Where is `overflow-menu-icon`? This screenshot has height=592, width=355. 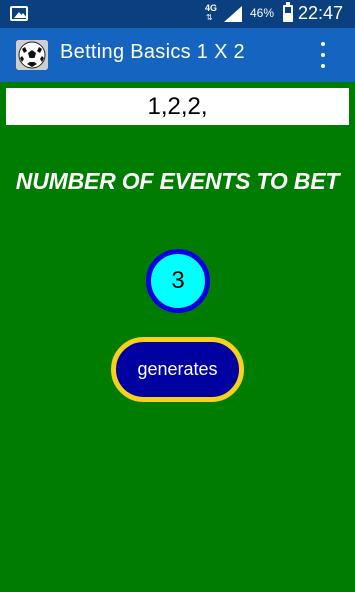
overflow-menu-icon is located at coordinates (323, 55).